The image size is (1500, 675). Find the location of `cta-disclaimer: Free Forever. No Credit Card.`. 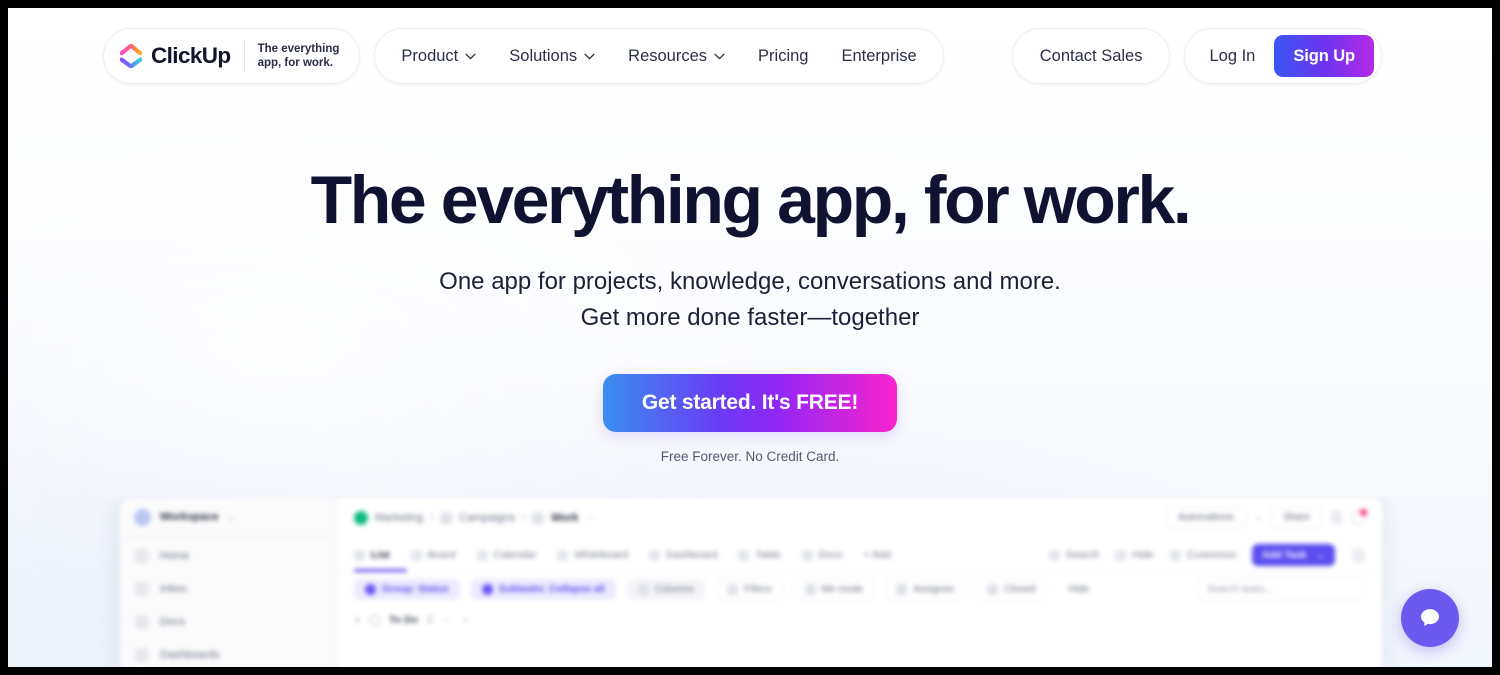

cta-disclaimer: Free Forever. No Credit Card. is located at coordinates (750, 456).